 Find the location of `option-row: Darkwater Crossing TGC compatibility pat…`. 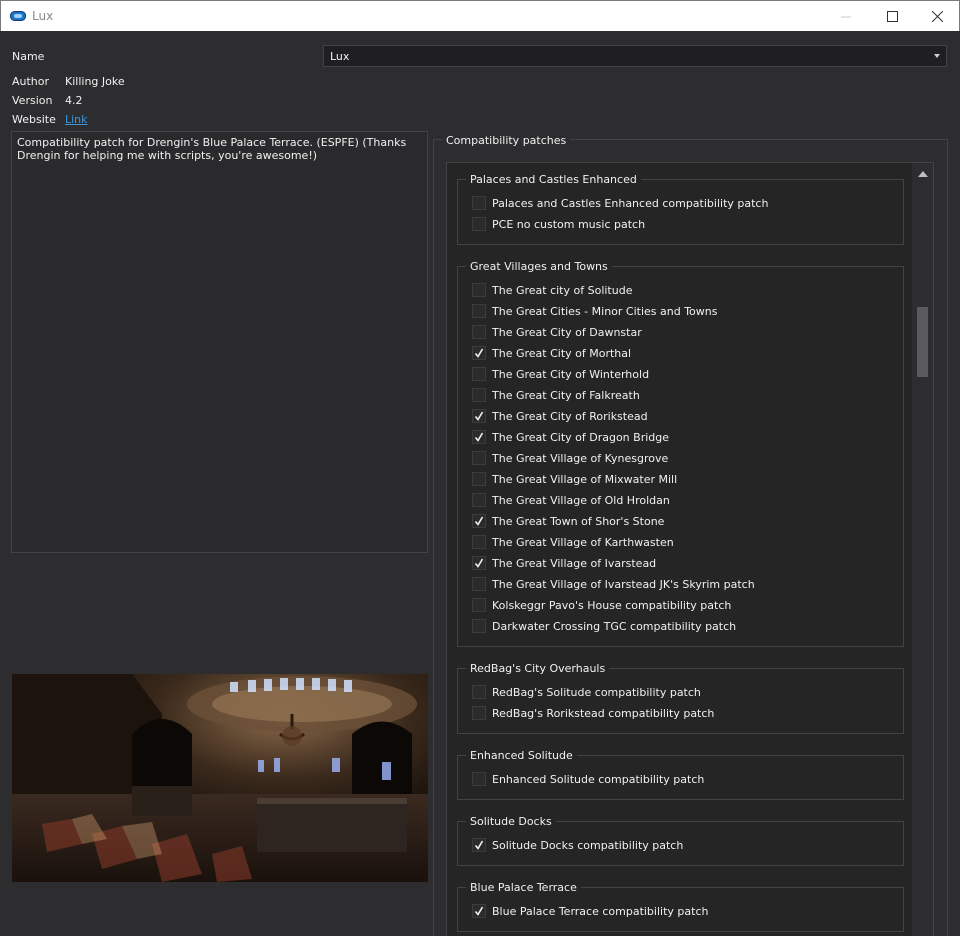

option-row: Darkwater Crossing TGC compatibility pat… is located at coordinates (604, 626).